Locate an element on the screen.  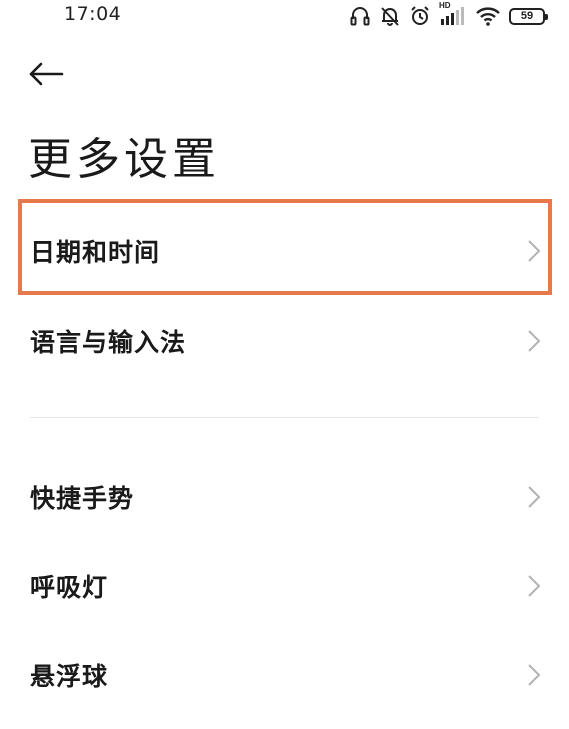
muted-bell-icon is located at coordinates (390, 16).